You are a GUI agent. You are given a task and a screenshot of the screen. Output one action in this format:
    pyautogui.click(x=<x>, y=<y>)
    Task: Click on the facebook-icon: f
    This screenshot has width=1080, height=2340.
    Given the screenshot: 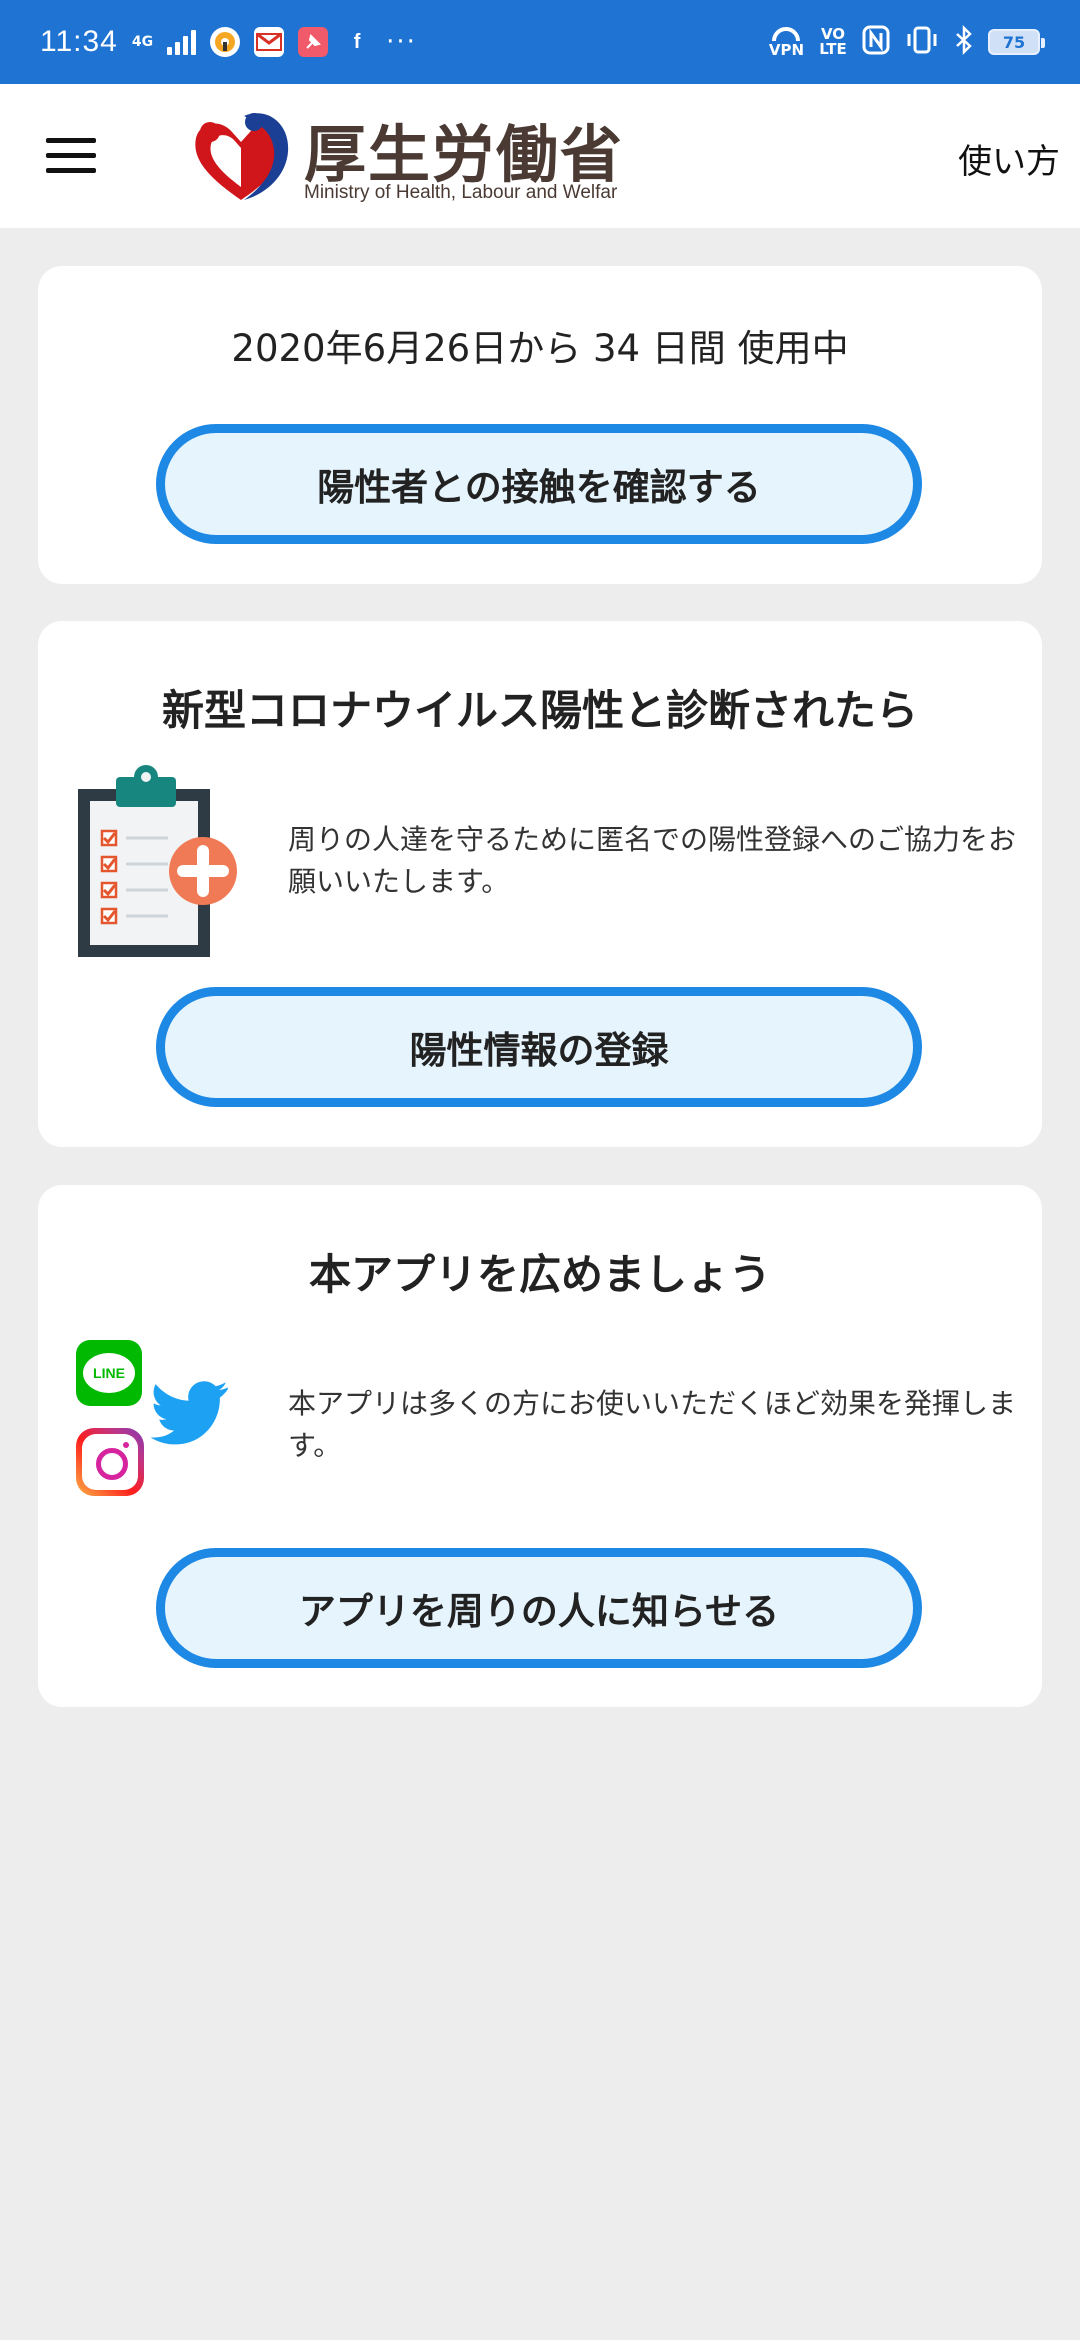 What is the action you would take?
    pyautogui.click(x=357, y=41)
    